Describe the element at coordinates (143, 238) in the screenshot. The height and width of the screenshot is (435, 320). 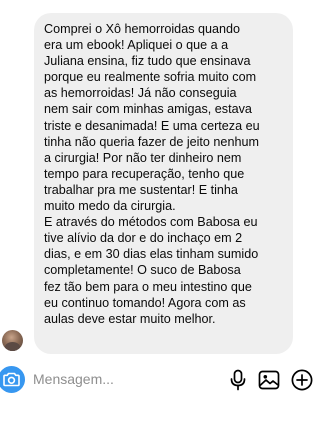
I see `message-line: tive alívio da dor e do inchaço em 2` at that location.